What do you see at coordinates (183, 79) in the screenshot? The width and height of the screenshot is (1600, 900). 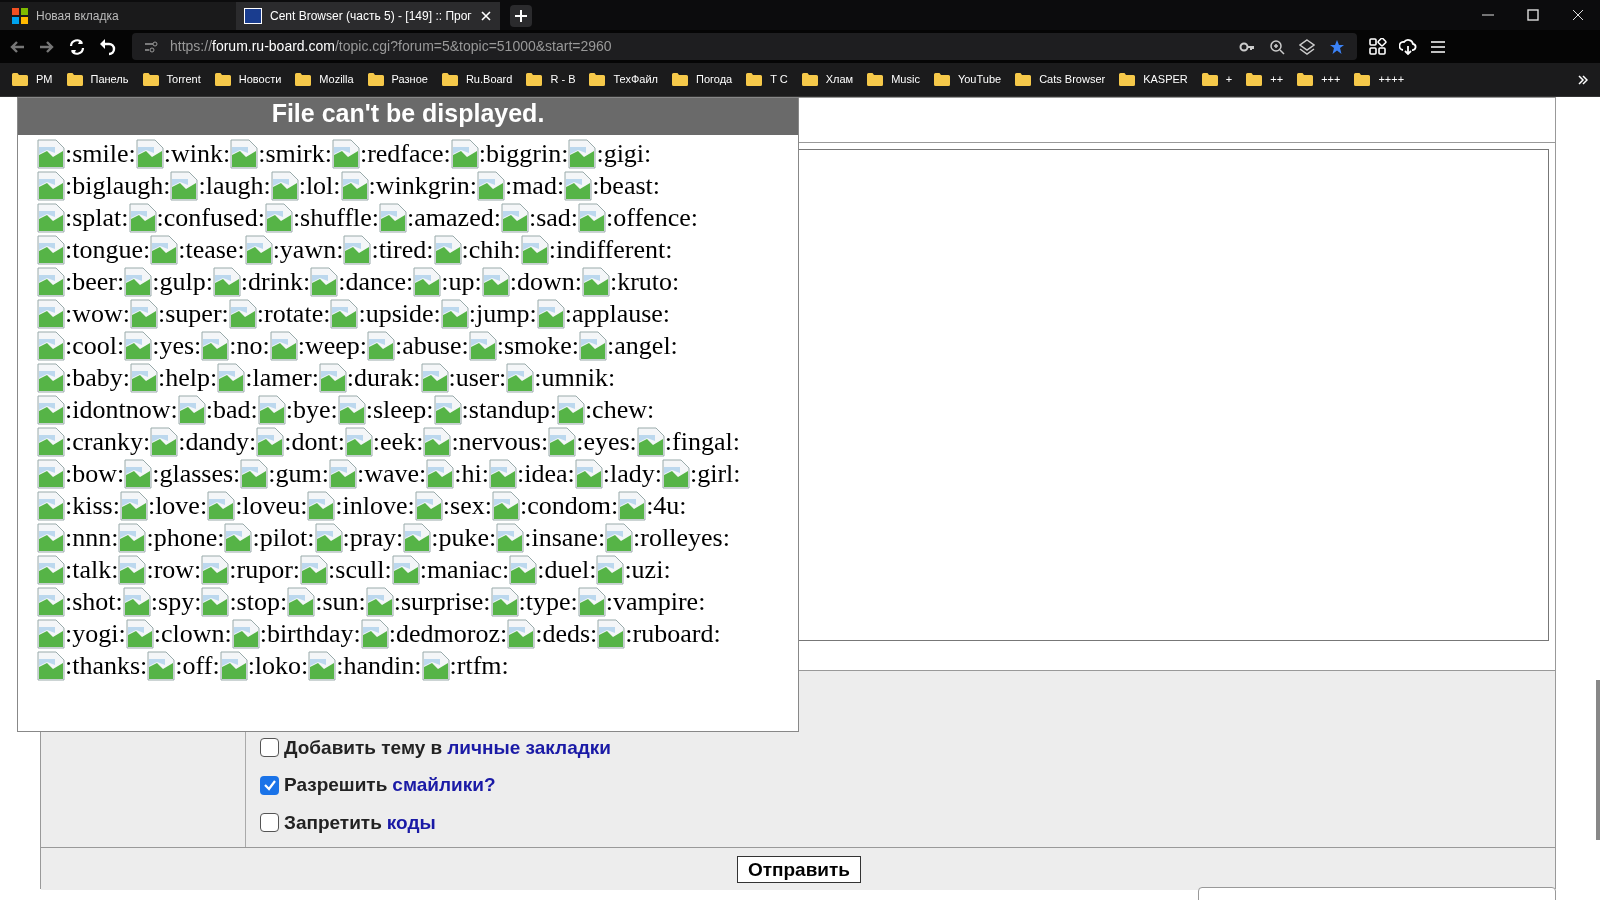 I see `bookmark-link: Torrent` at bounding box center [183, 79].